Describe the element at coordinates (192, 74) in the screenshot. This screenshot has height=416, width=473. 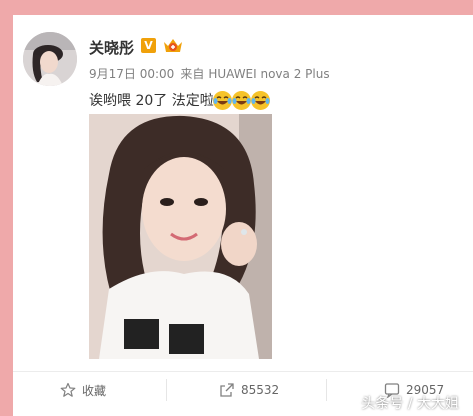
I see `source-prefix: 来自` at that location.